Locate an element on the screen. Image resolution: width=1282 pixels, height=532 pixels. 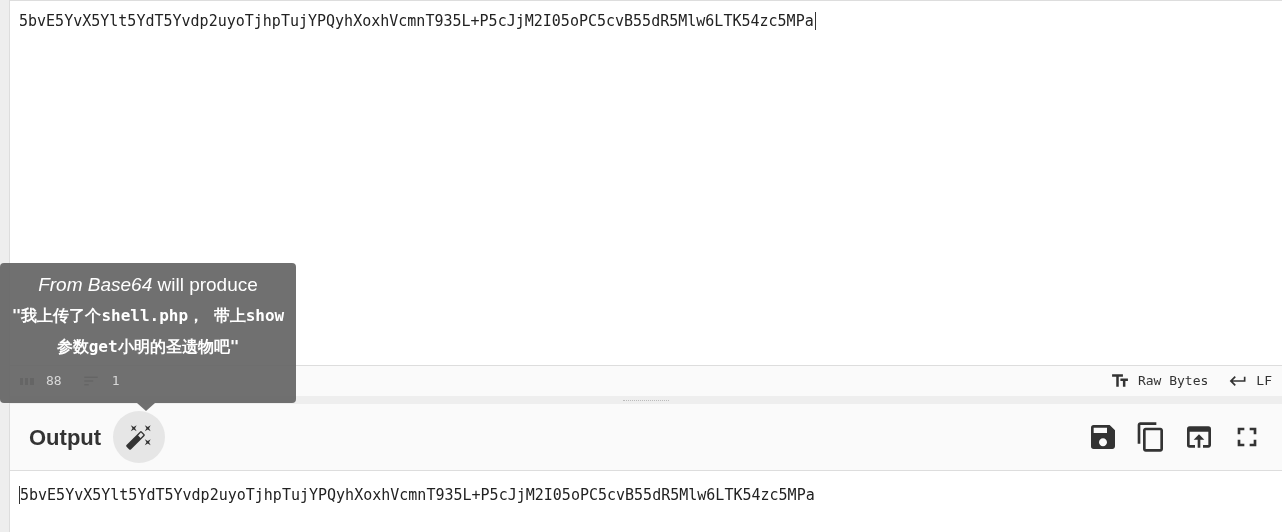
lines-count: 1 is located at coordinates (115, 381).